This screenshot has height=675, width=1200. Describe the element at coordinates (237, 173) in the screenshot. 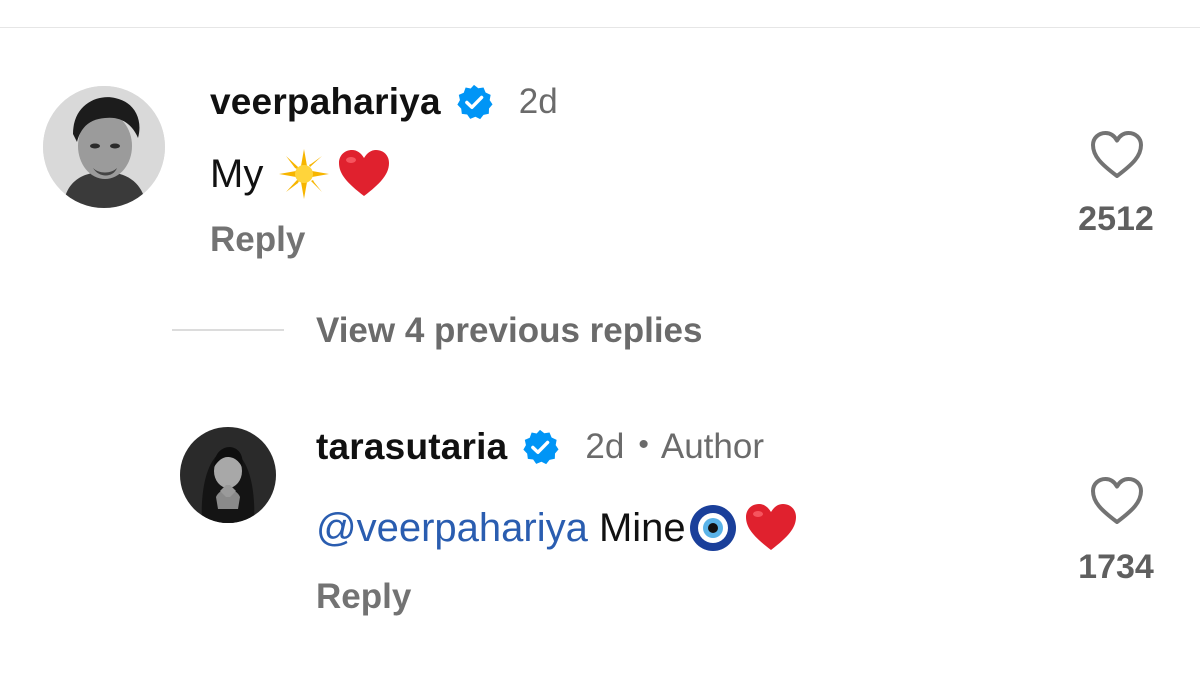

I see `comment-body: My` at that location.